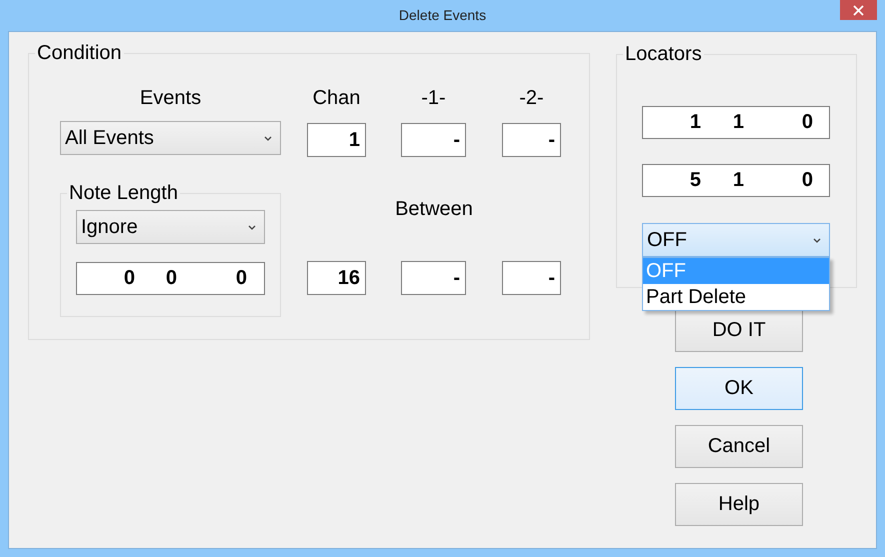 The image size is (885, 557). What do you see at coordinates (442, 14) in the screenshot?
I see `window-title: Delete Events` at bounding box center [442, 14].